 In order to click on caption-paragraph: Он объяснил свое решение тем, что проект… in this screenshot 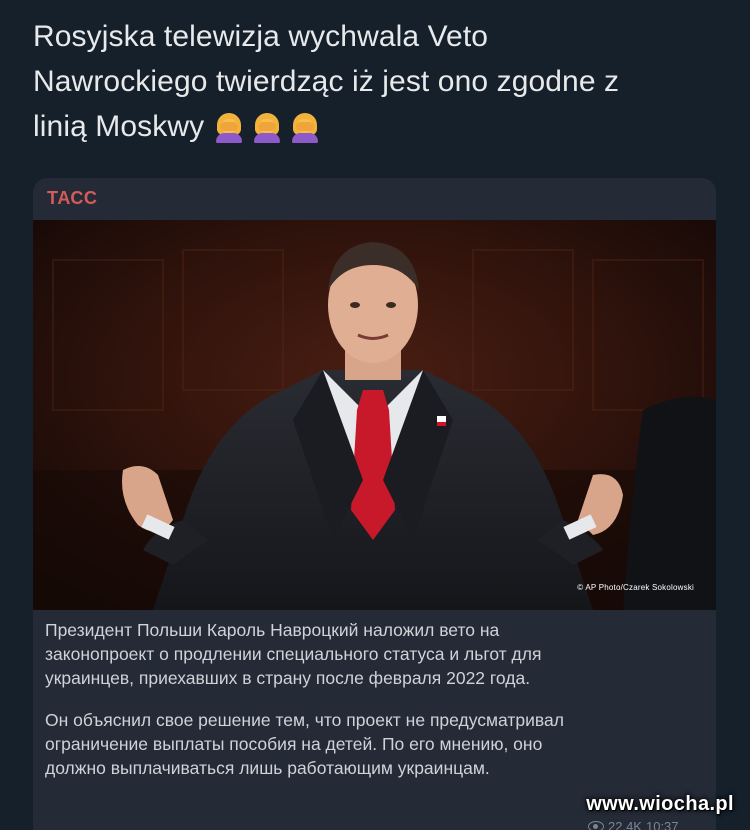, I will do `click(304, 744)`.